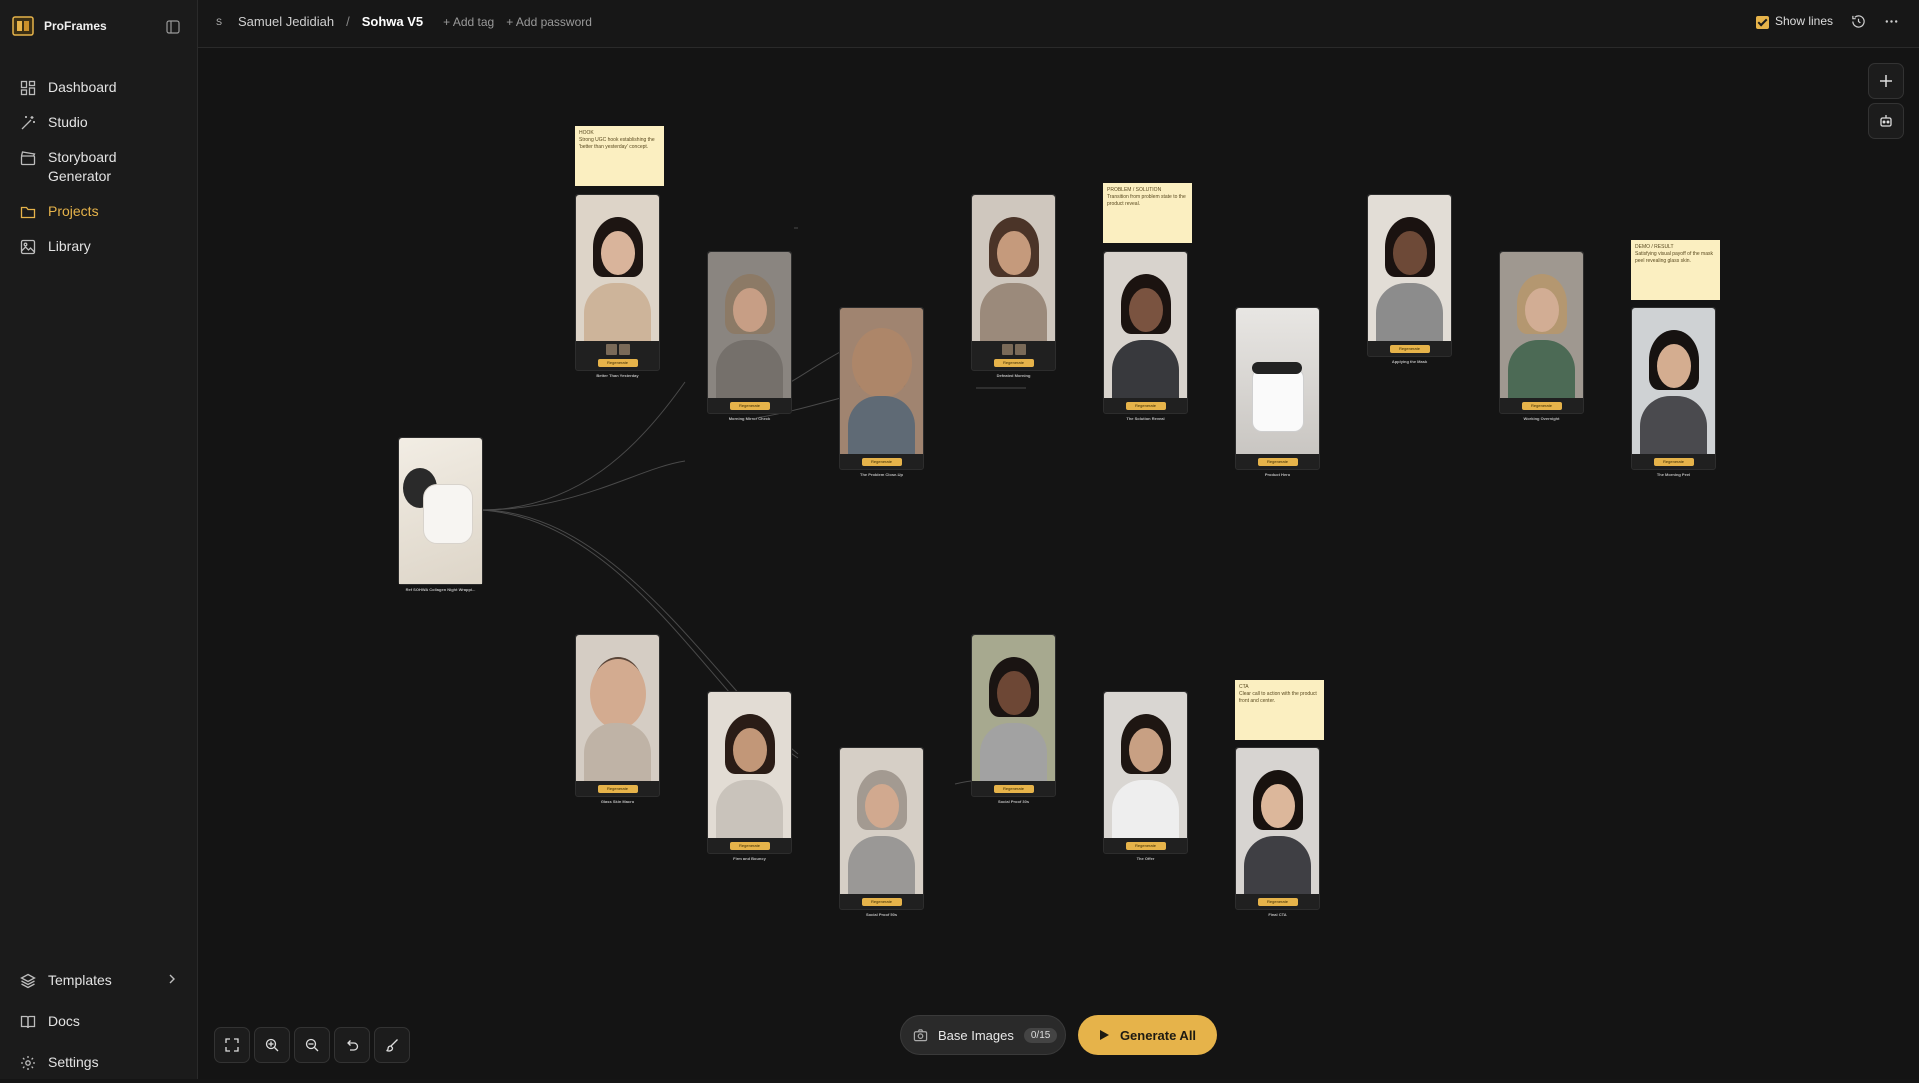 This screenshot has width=1919, height=1083. I want to click on sidebar-item-studio: Studio, so click(98, 122).